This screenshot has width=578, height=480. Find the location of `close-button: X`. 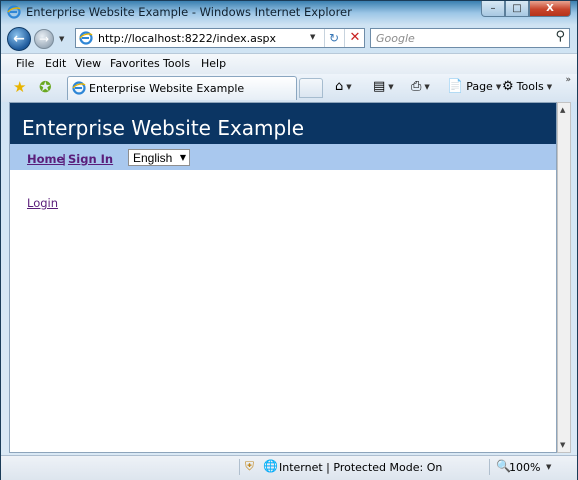

close-button: X is located at coordinates (550, 9).